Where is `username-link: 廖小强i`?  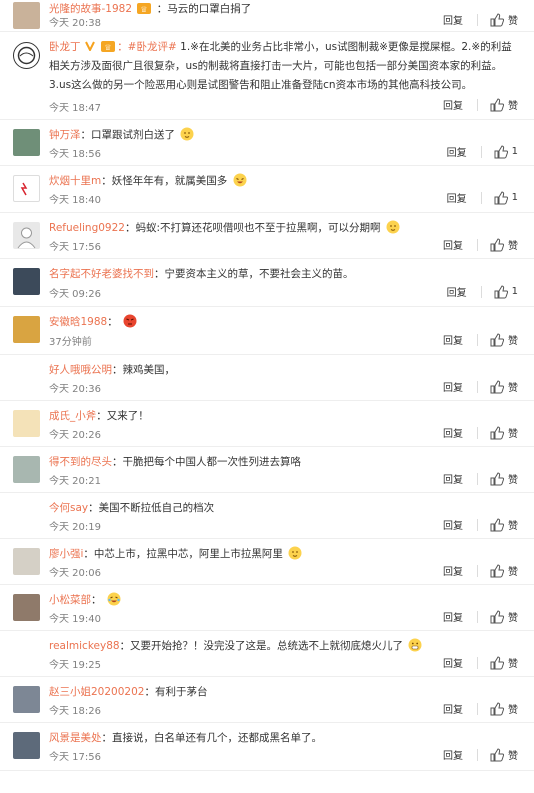
username-link: 廖小强i is located at coordinates (66, 554).